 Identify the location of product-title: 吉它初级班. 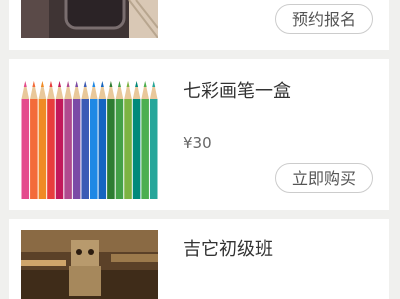
(228, 249).